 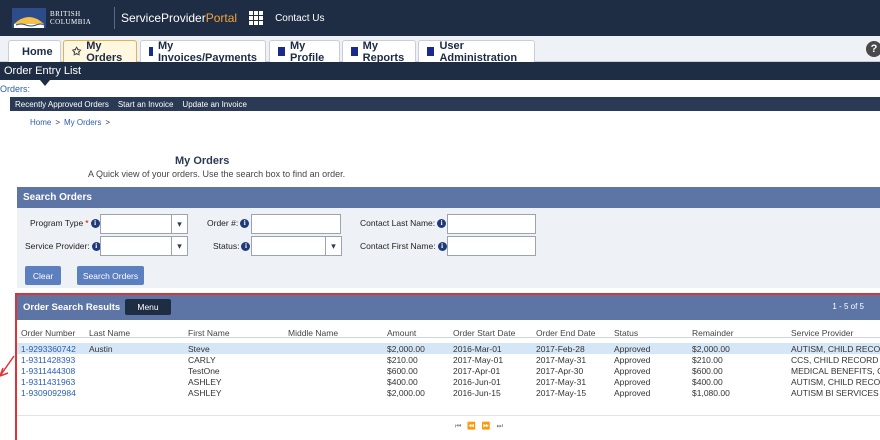 I want to click on tab-home: Home, so click(x=34, y=51).